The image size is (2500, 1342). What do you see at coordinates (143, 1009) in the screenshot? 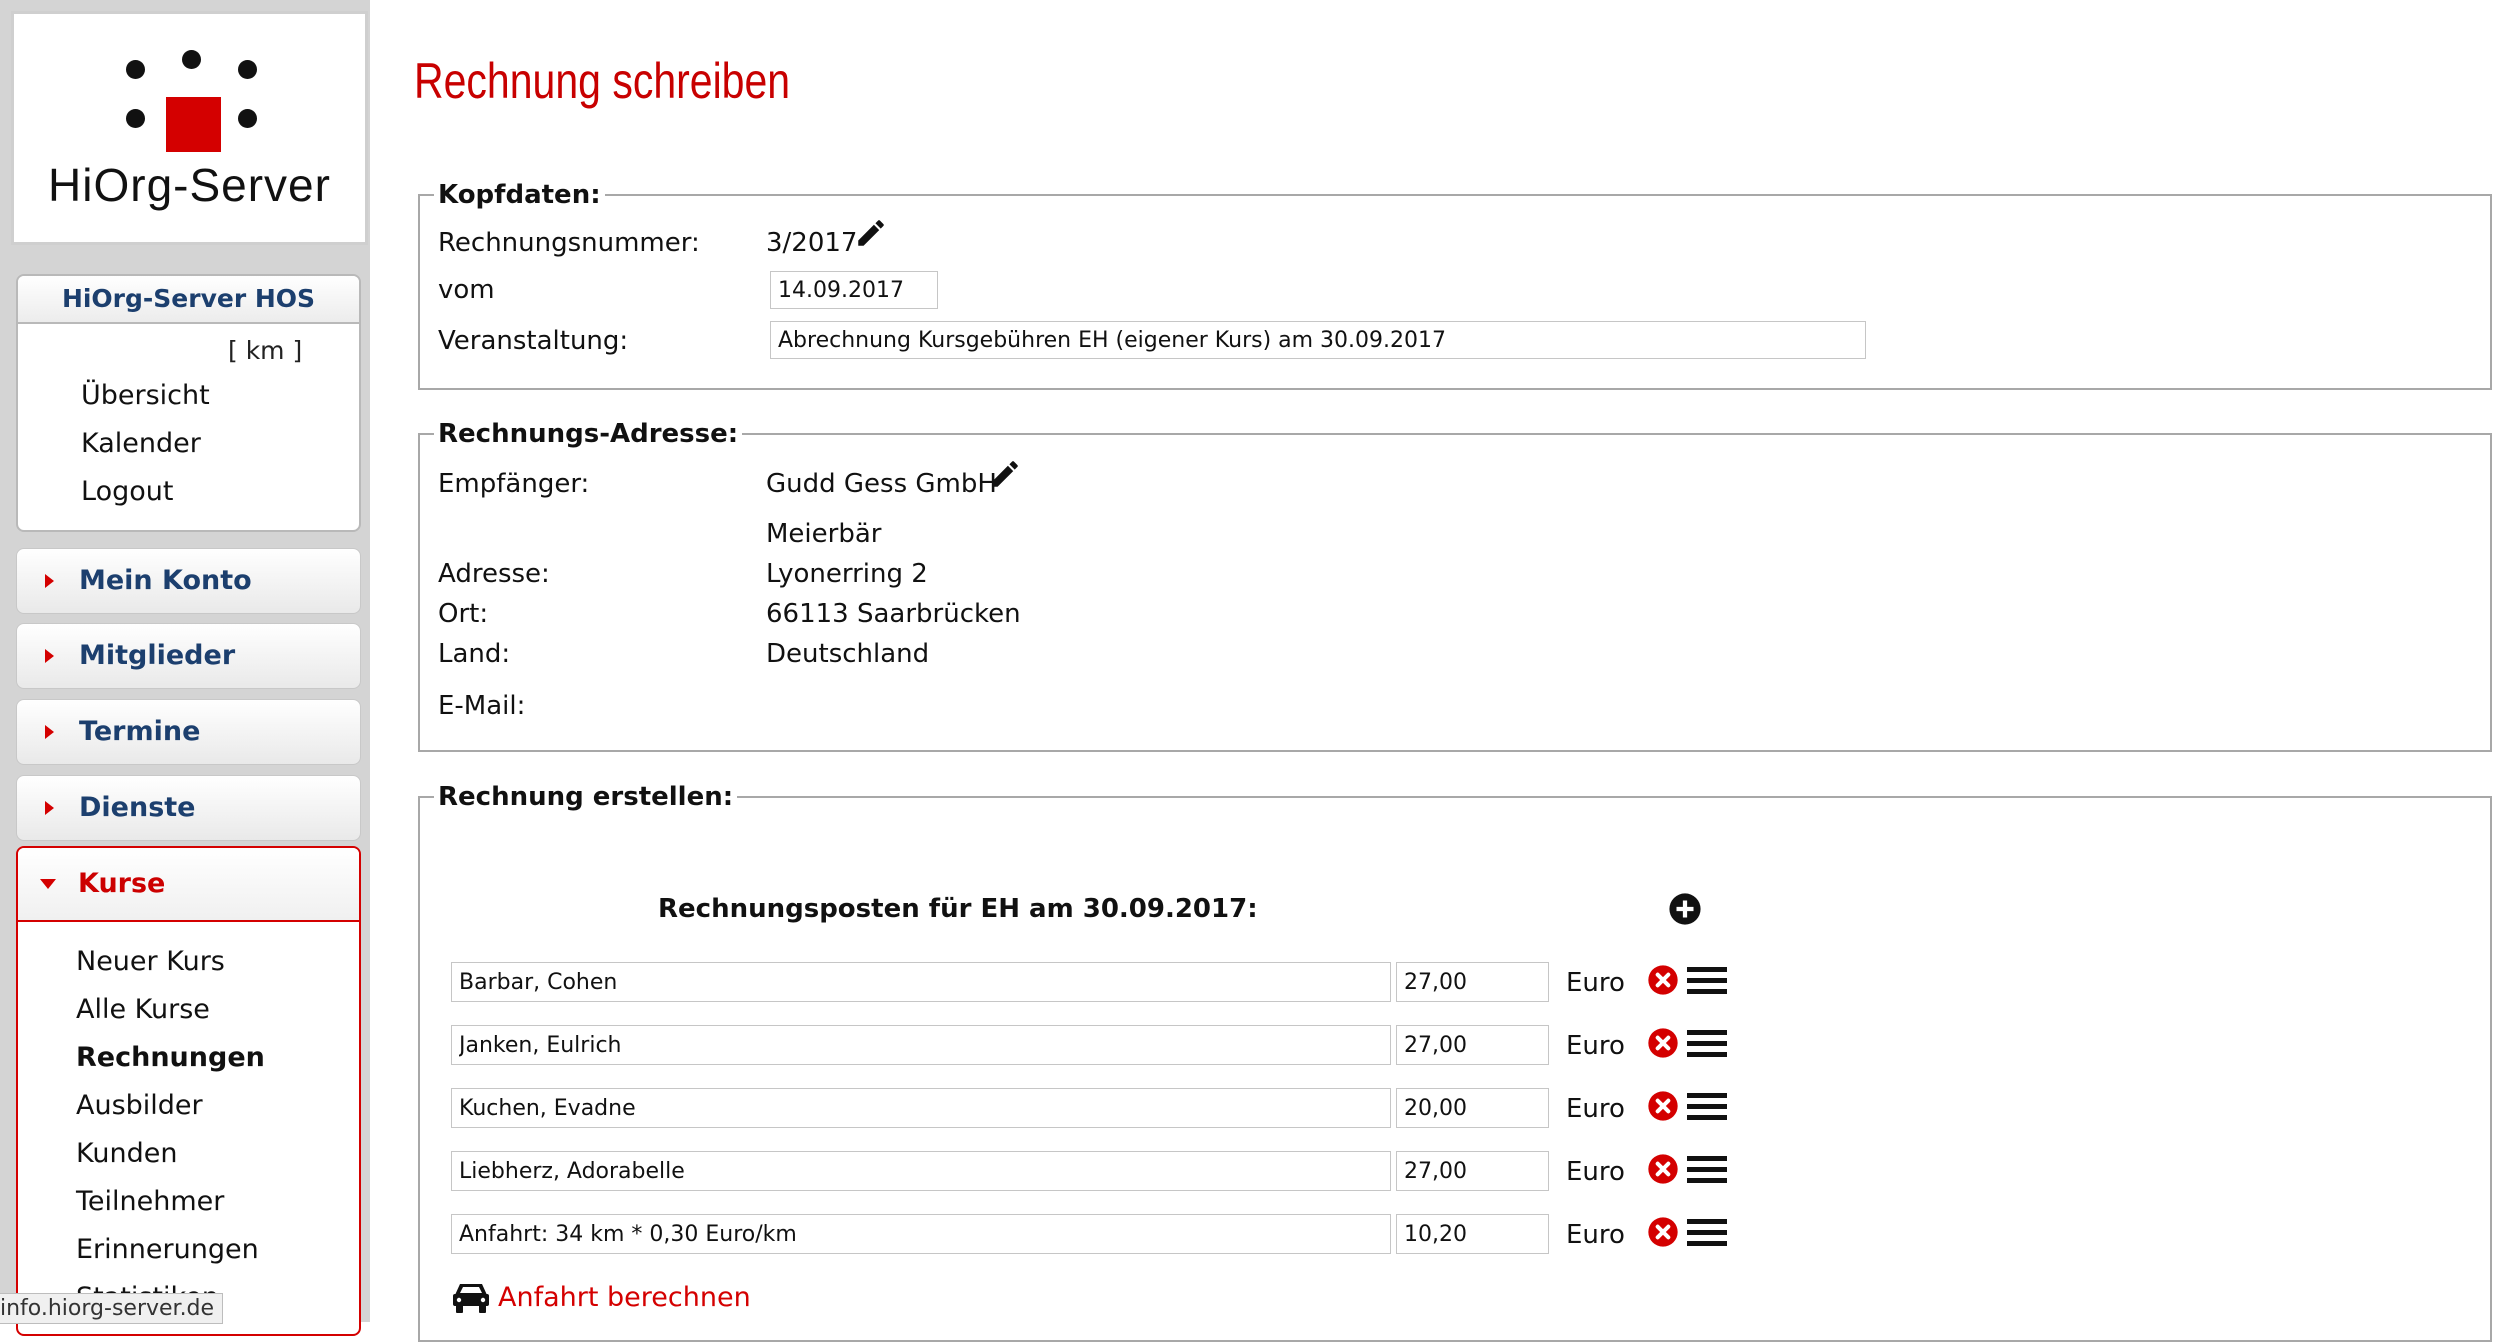
I see `sub-alle-kurse: Alle Kurse` at bounding box center [143, 1009].